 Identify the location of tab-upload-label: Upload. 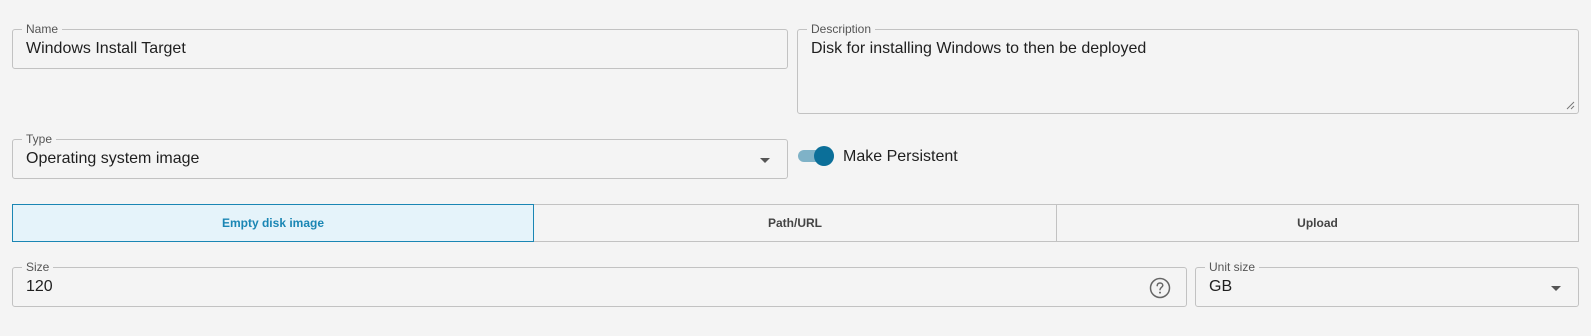
(1317, 223).